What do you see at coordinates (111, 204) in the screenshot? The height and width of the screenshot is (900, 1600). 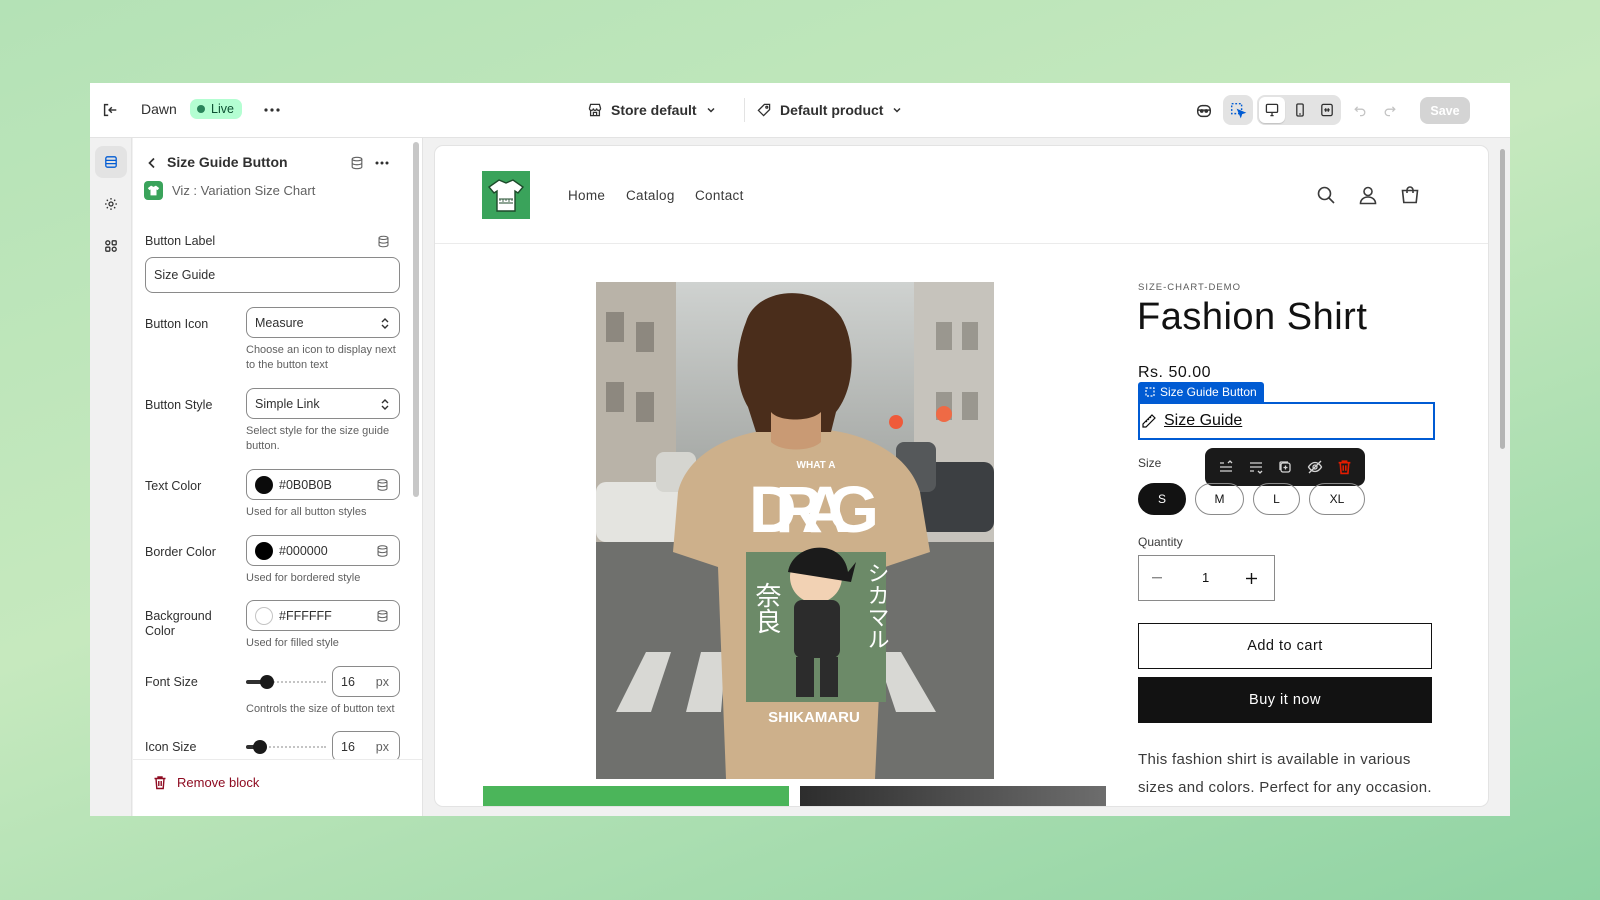 I see `settings-gear-icon` at bounding box center [111, 204].